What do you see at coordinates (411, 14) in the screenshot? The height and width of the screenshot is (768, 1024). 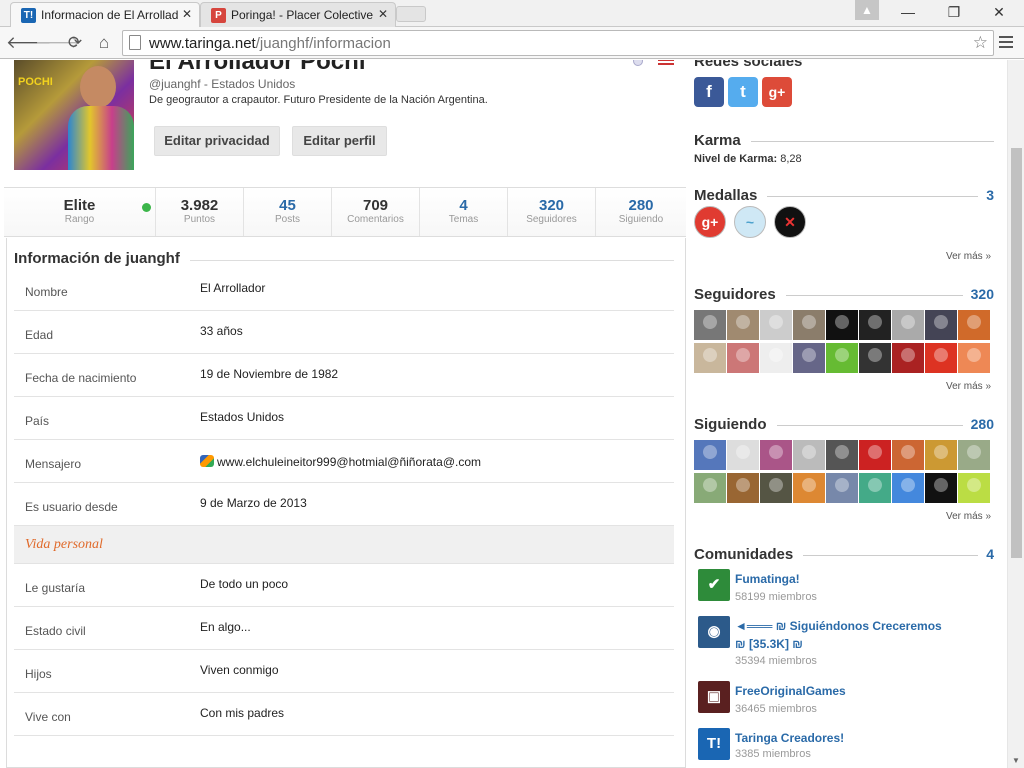 I see `new-tab-button` at bounding box center [411, 14].